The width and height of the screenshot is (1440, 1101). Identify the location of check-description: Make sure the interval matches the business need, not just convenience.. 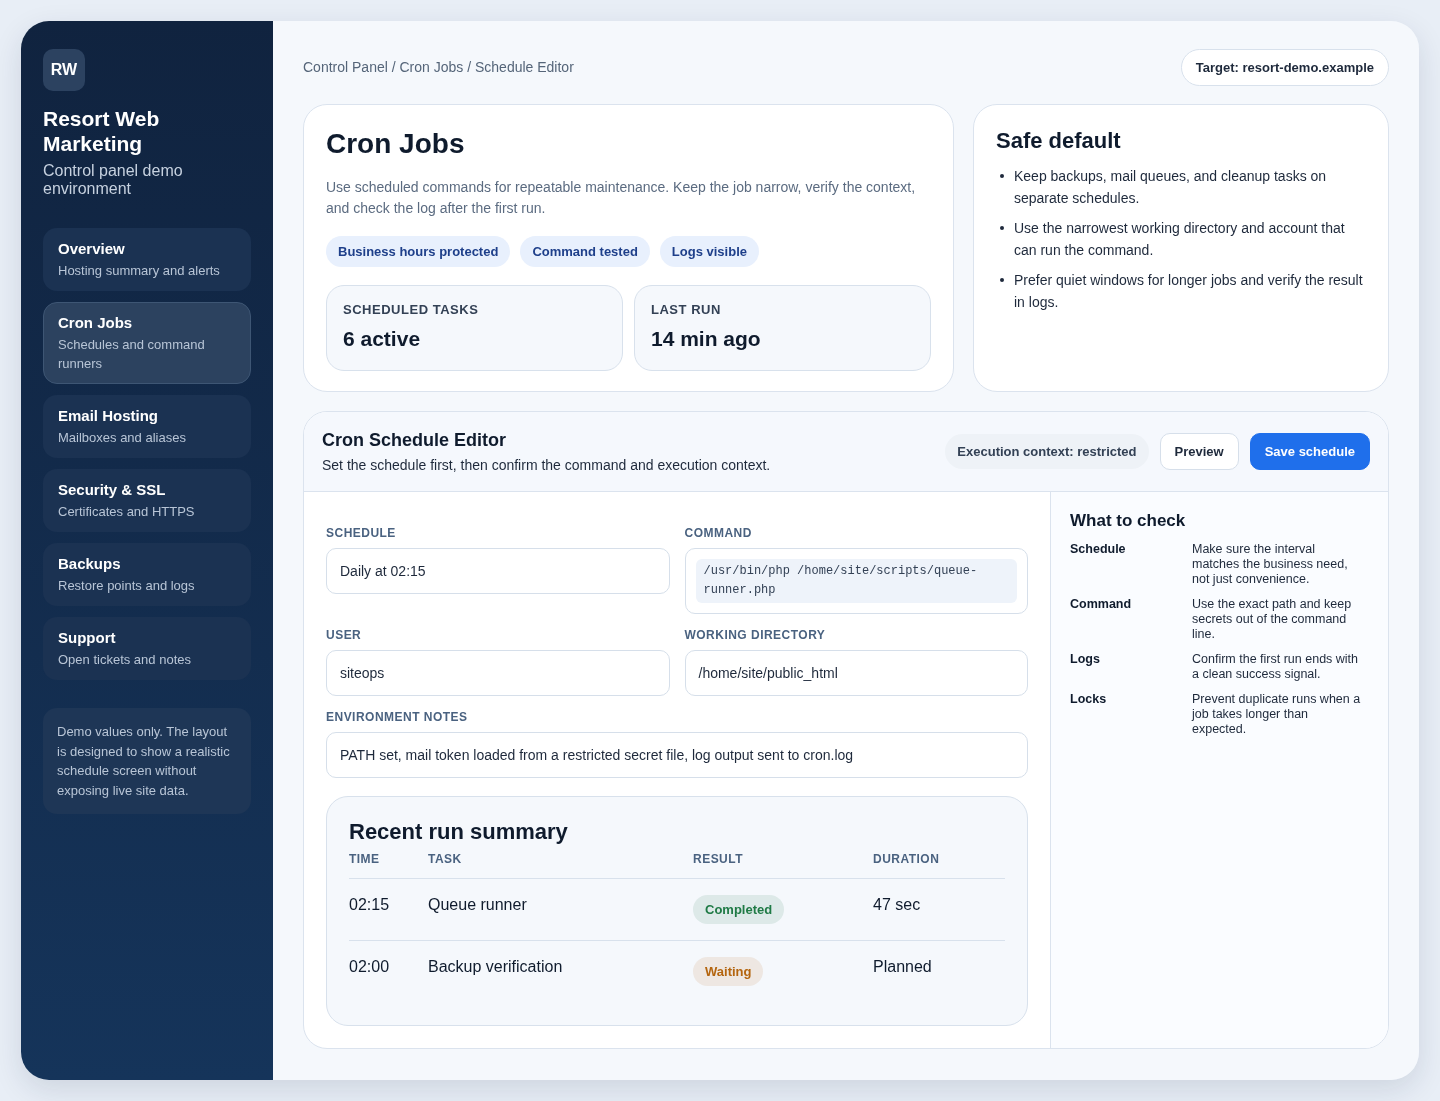
(1270, 564).